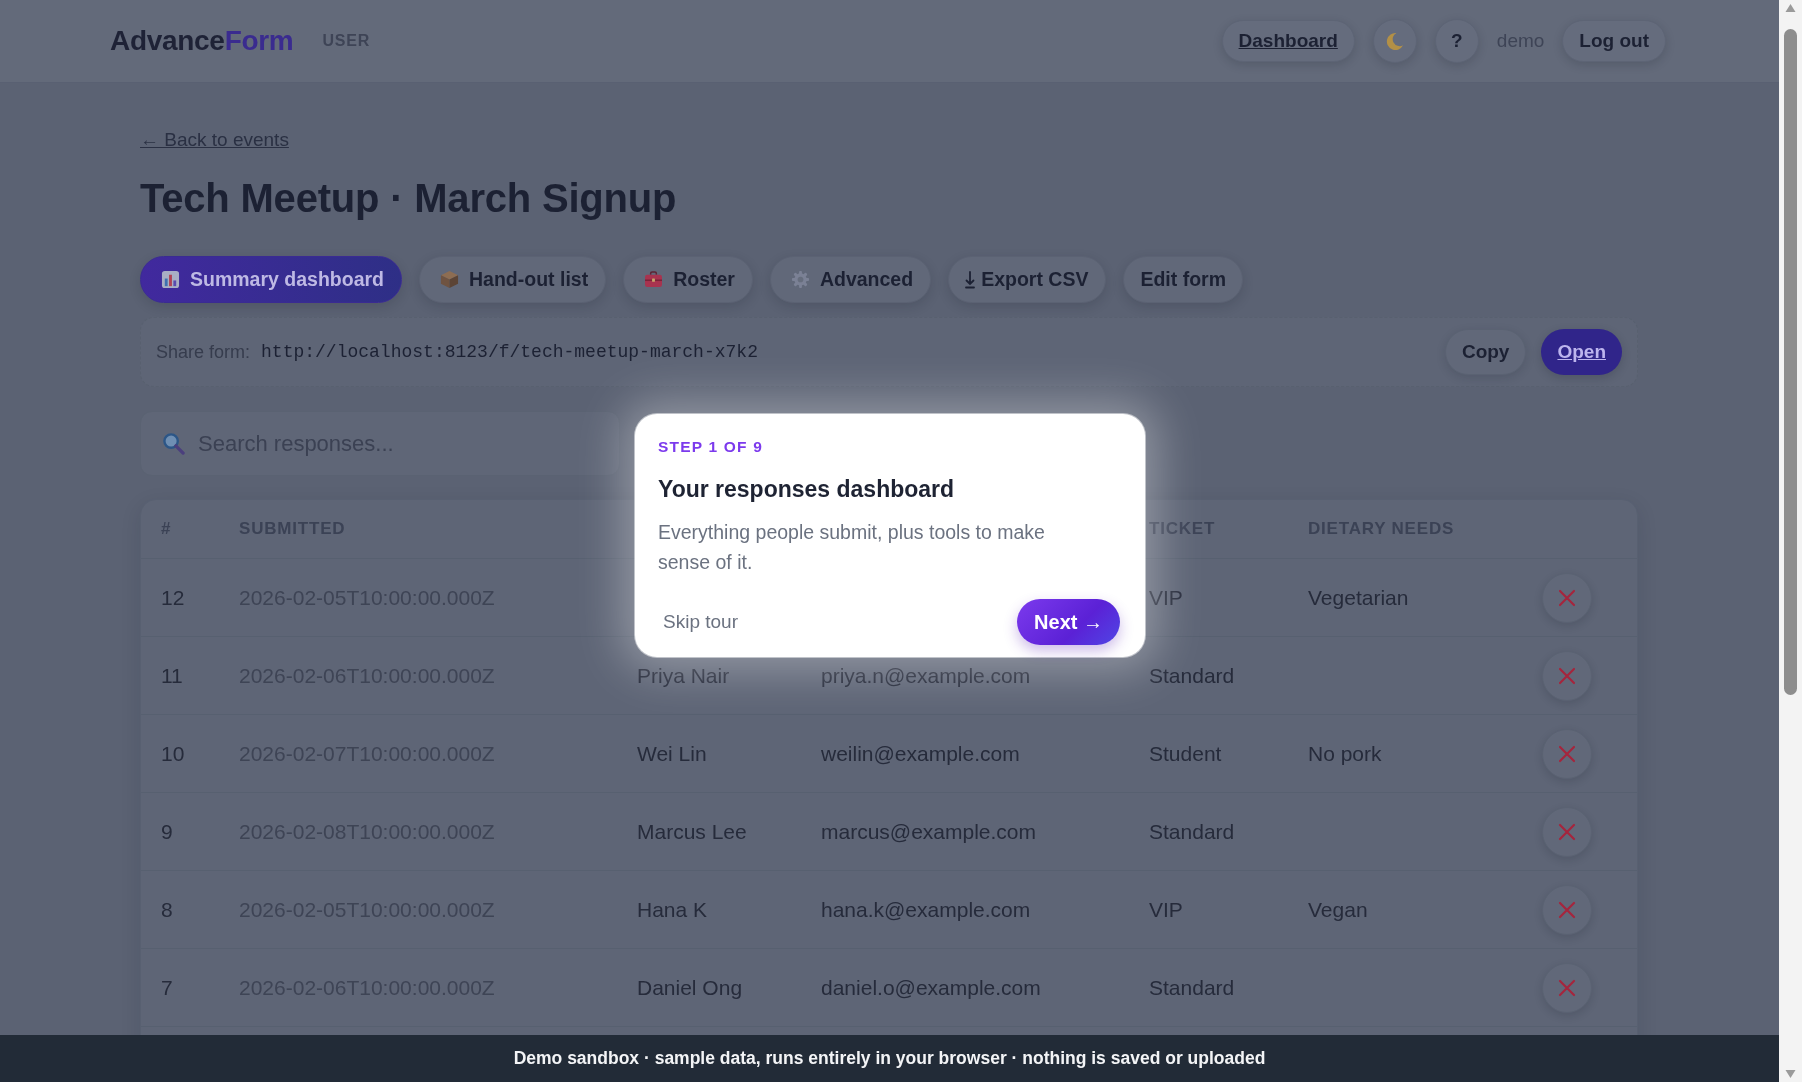 This screenshot has height=1082, width=1802. Describe the element at coordinates (1288, 41) in the screenshot. I see `dashboard-link: Dashboard` at that location.